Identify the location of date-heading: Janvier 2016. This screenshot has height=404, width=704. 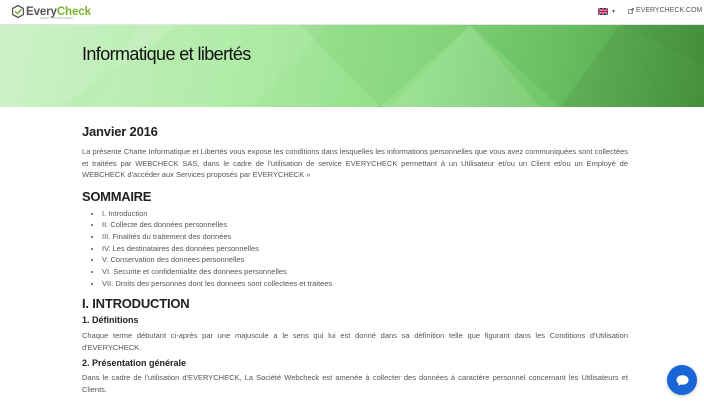
(120, 131).